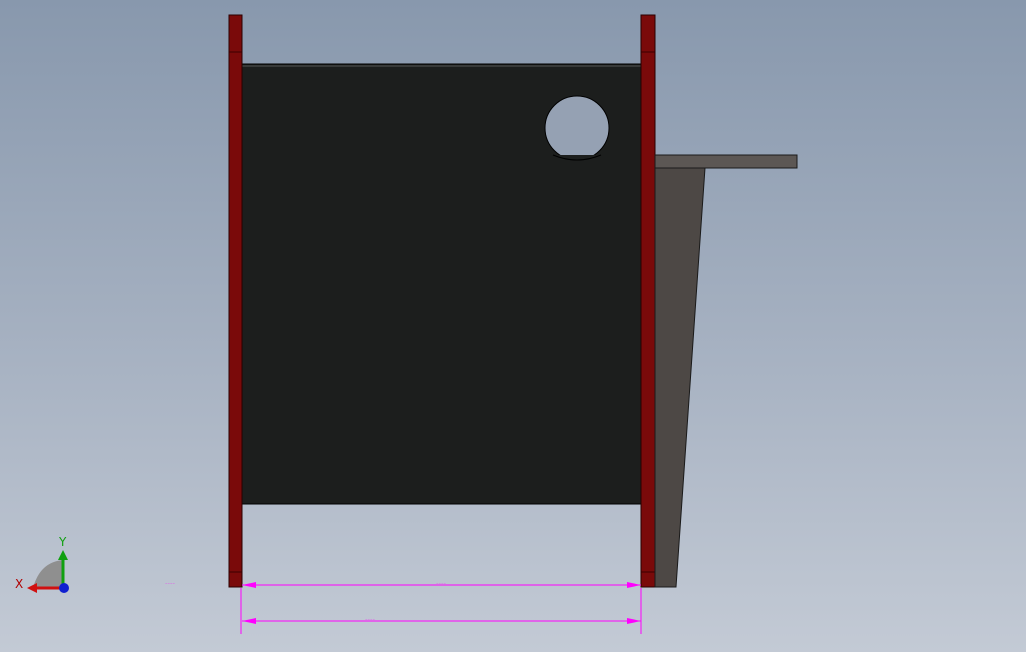 The height and width of the screenshot is (652, 1026). I want to click on axis-y-label: Y, so click(62, 542).